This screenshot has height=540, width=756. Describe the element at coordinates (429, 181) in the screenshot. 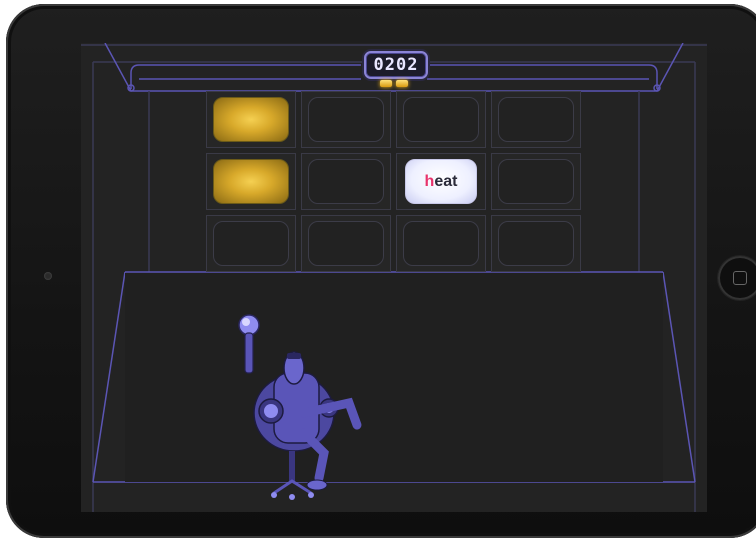

I see `word-first-letter: h` at that location.